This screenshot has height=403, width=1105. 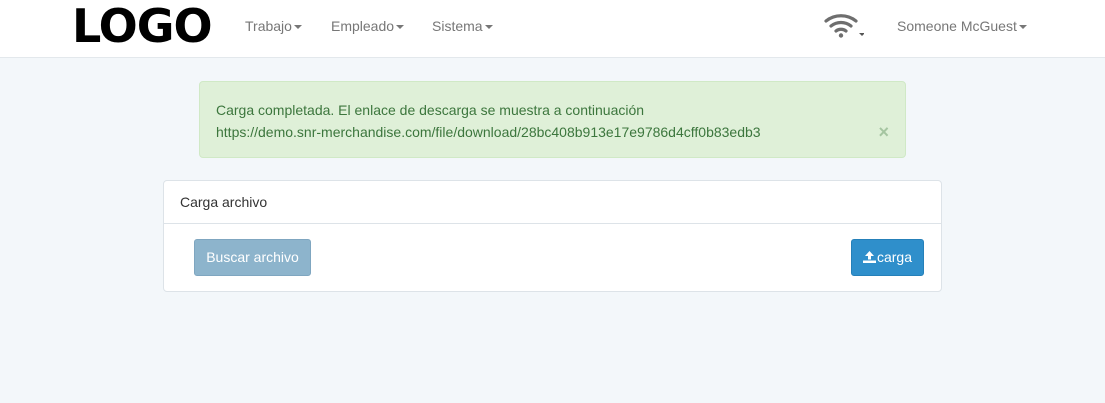 I want to click on browse-file-button: Buscar archivo, so click(x=252, y=257).